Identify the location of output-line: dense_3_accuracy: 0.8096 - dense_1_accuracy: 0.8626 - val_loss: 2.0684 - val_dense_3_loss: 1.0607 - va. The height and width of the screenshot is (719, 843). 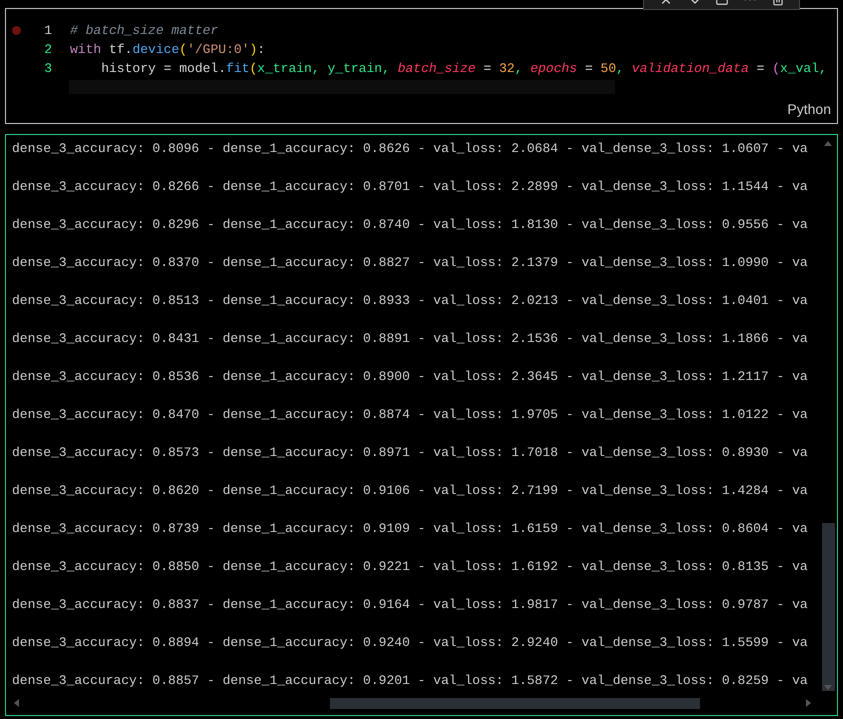
(410, 148).